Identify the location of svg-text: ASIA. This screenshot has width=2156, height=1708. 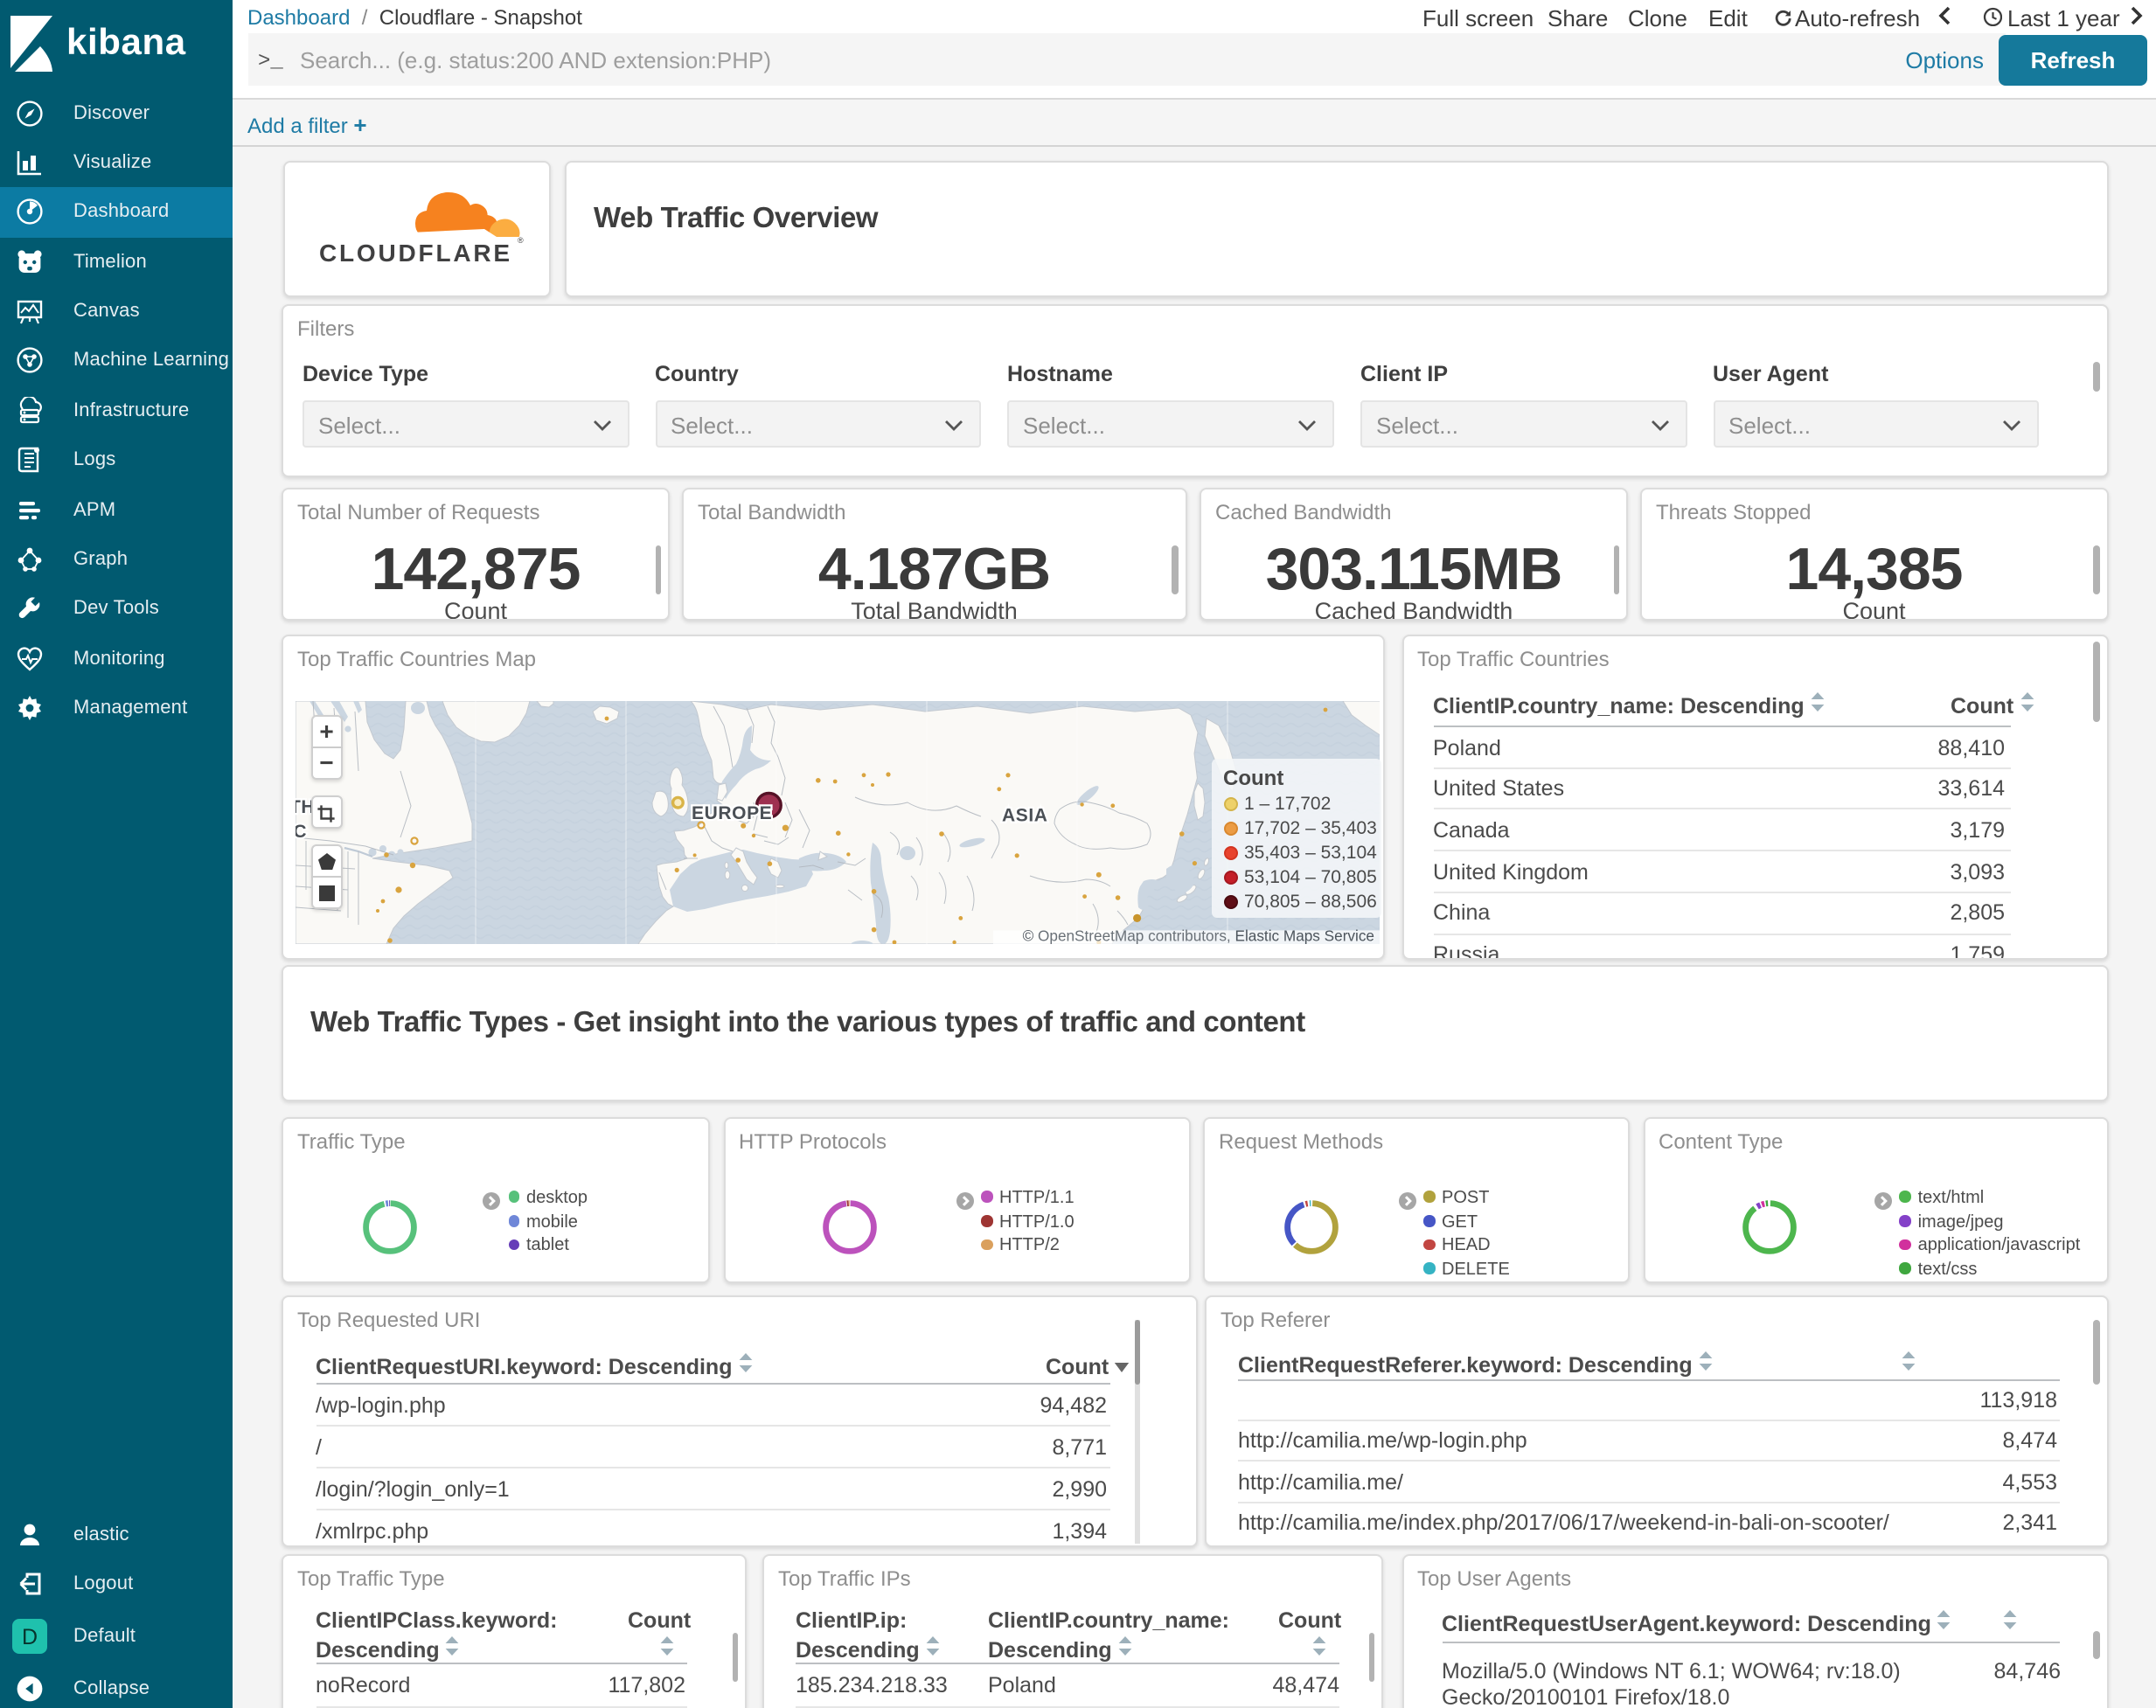
(1024, 815).